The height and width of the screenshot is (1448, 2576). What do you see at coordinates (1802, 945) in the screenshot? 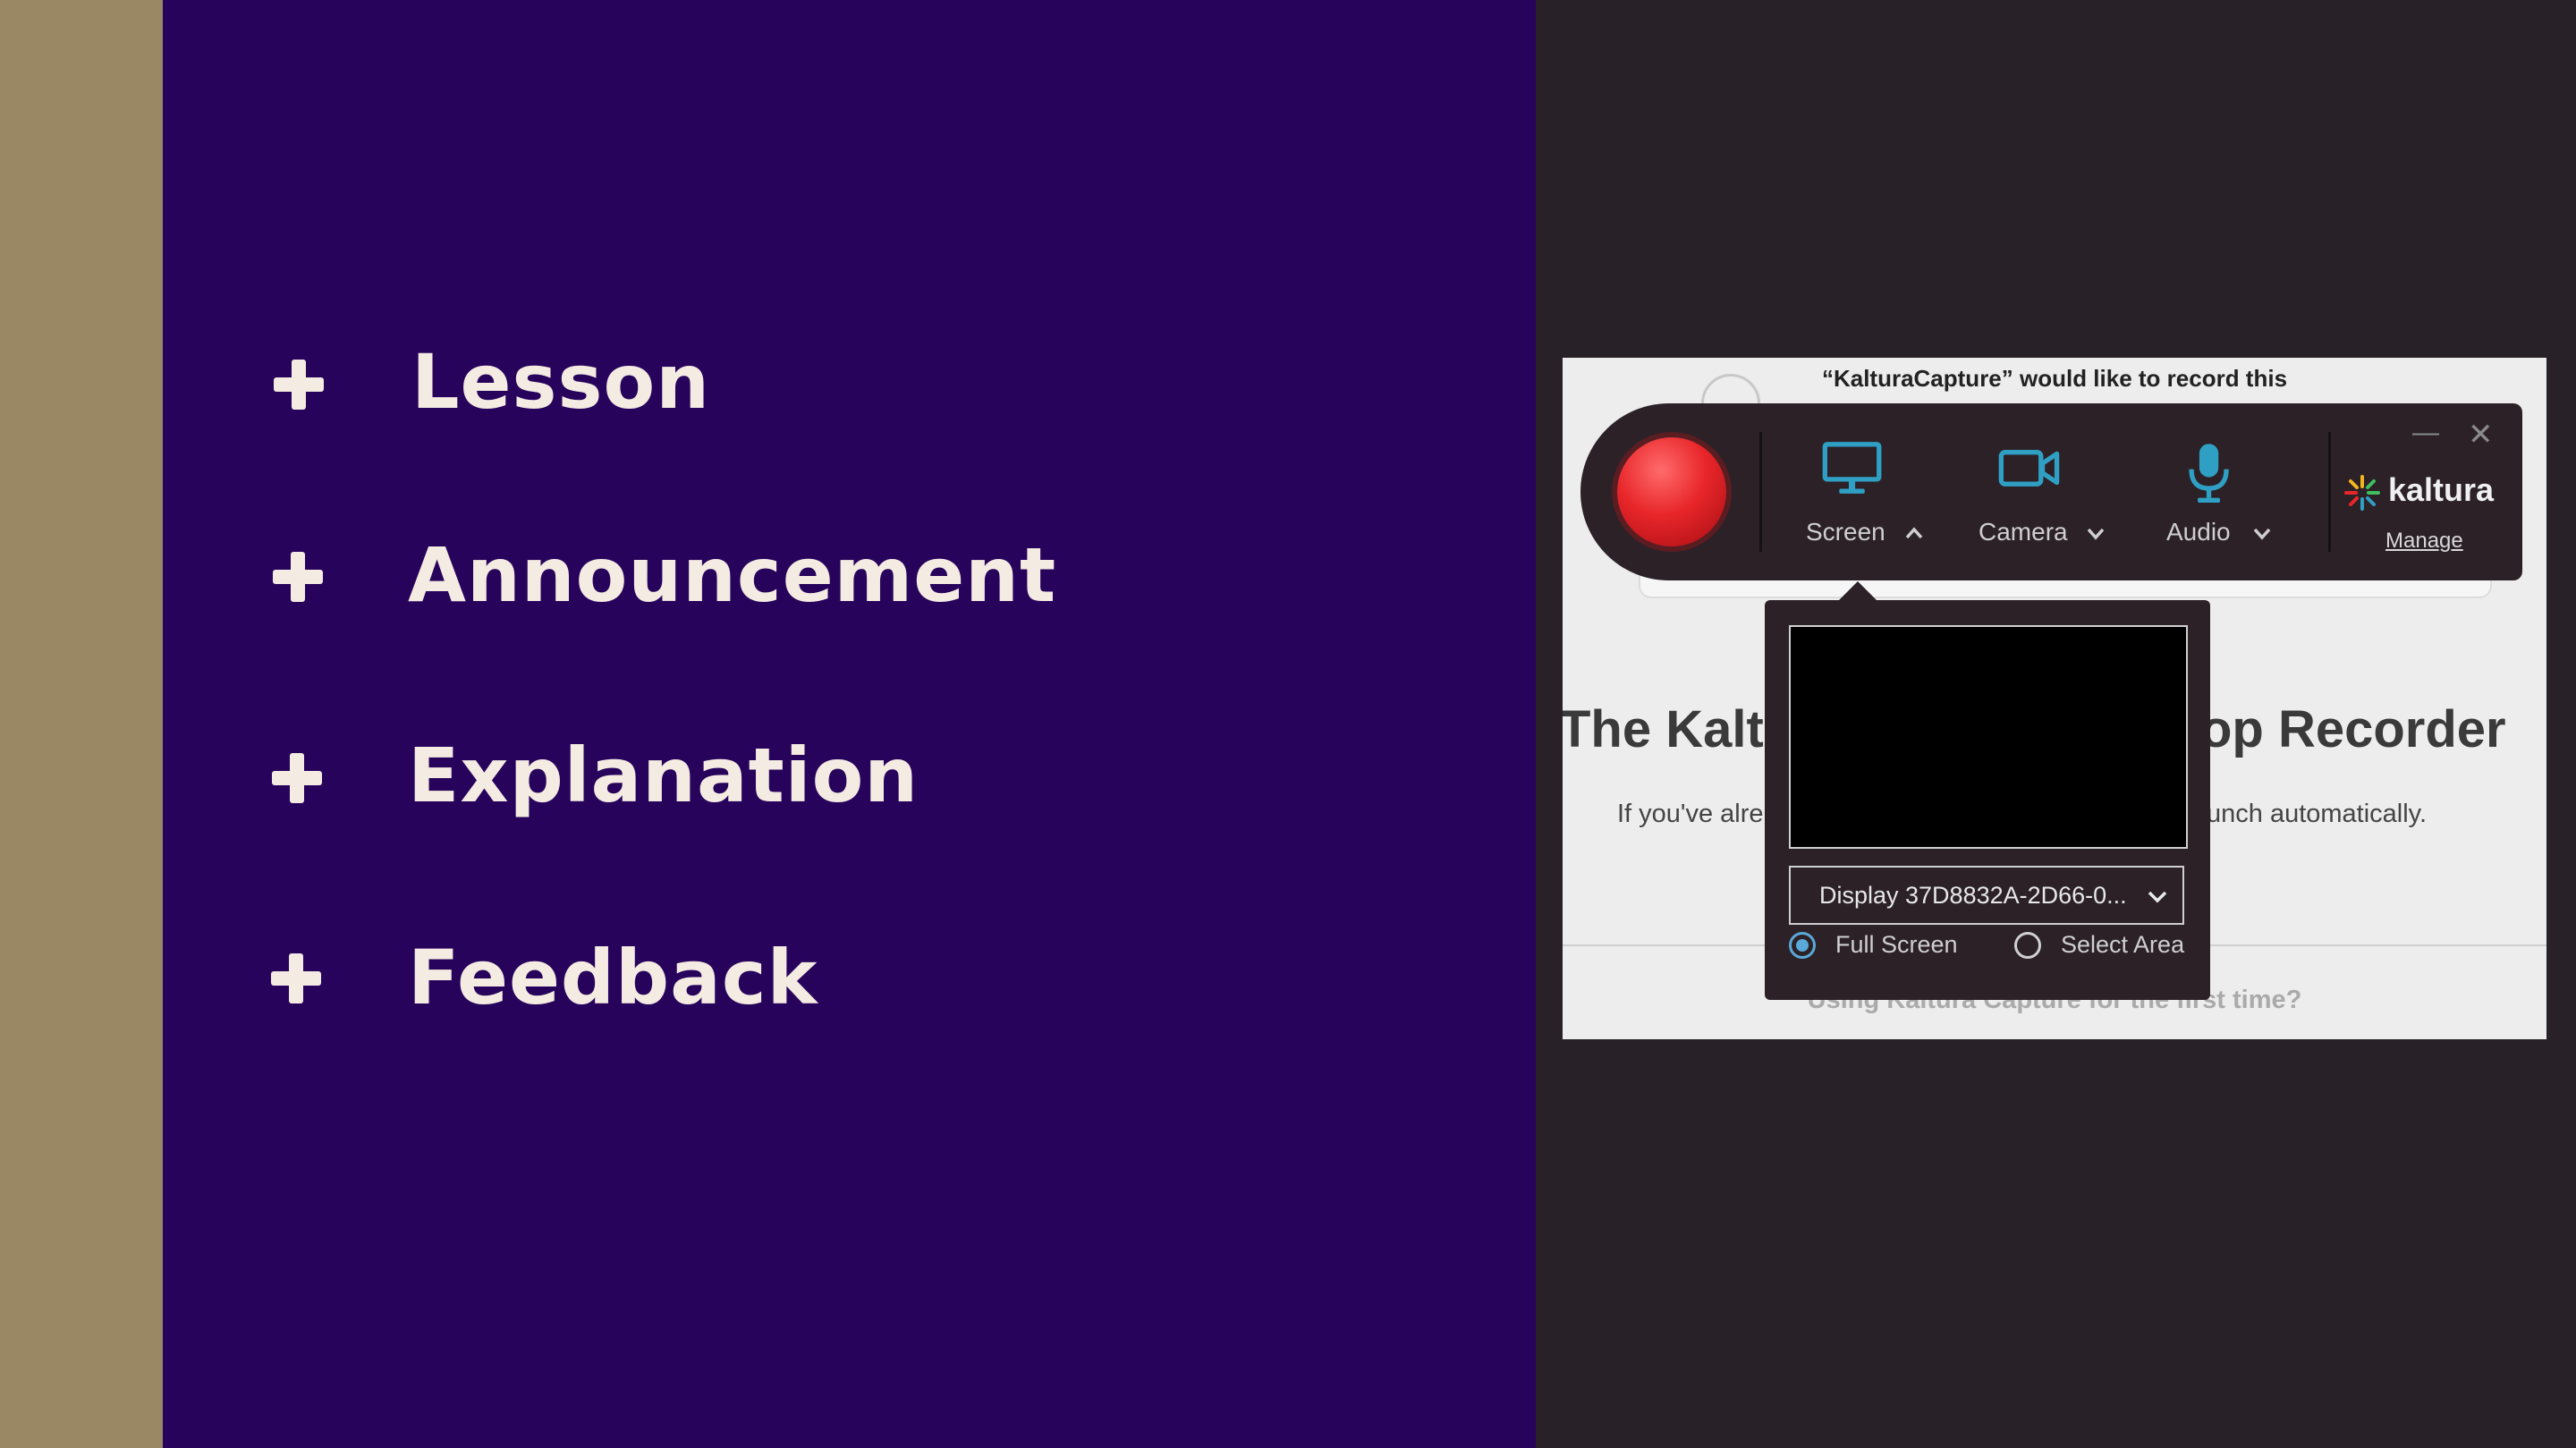
I see `radio-full-screen-indicator` at bounding box center [1802, 945].